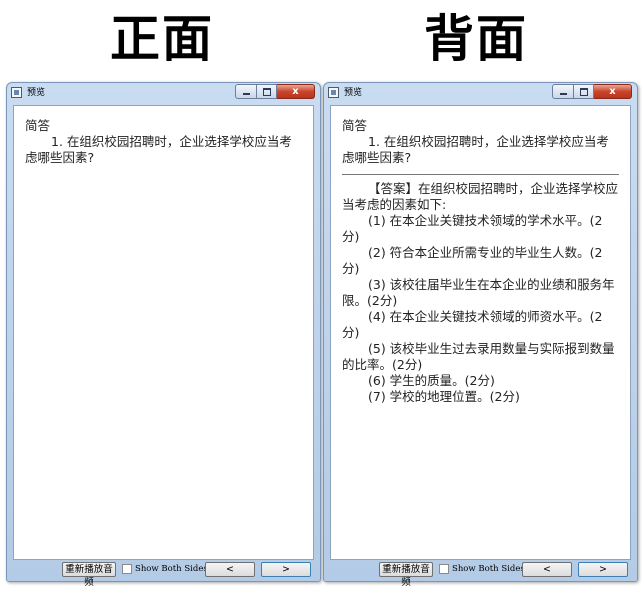 The height and width of the screenshot is (589, 644). I want to click on answer-intro: 【答案】在组织校园招聘时，企业选择学校应当考虑的因素如下:, so click(480, 196).